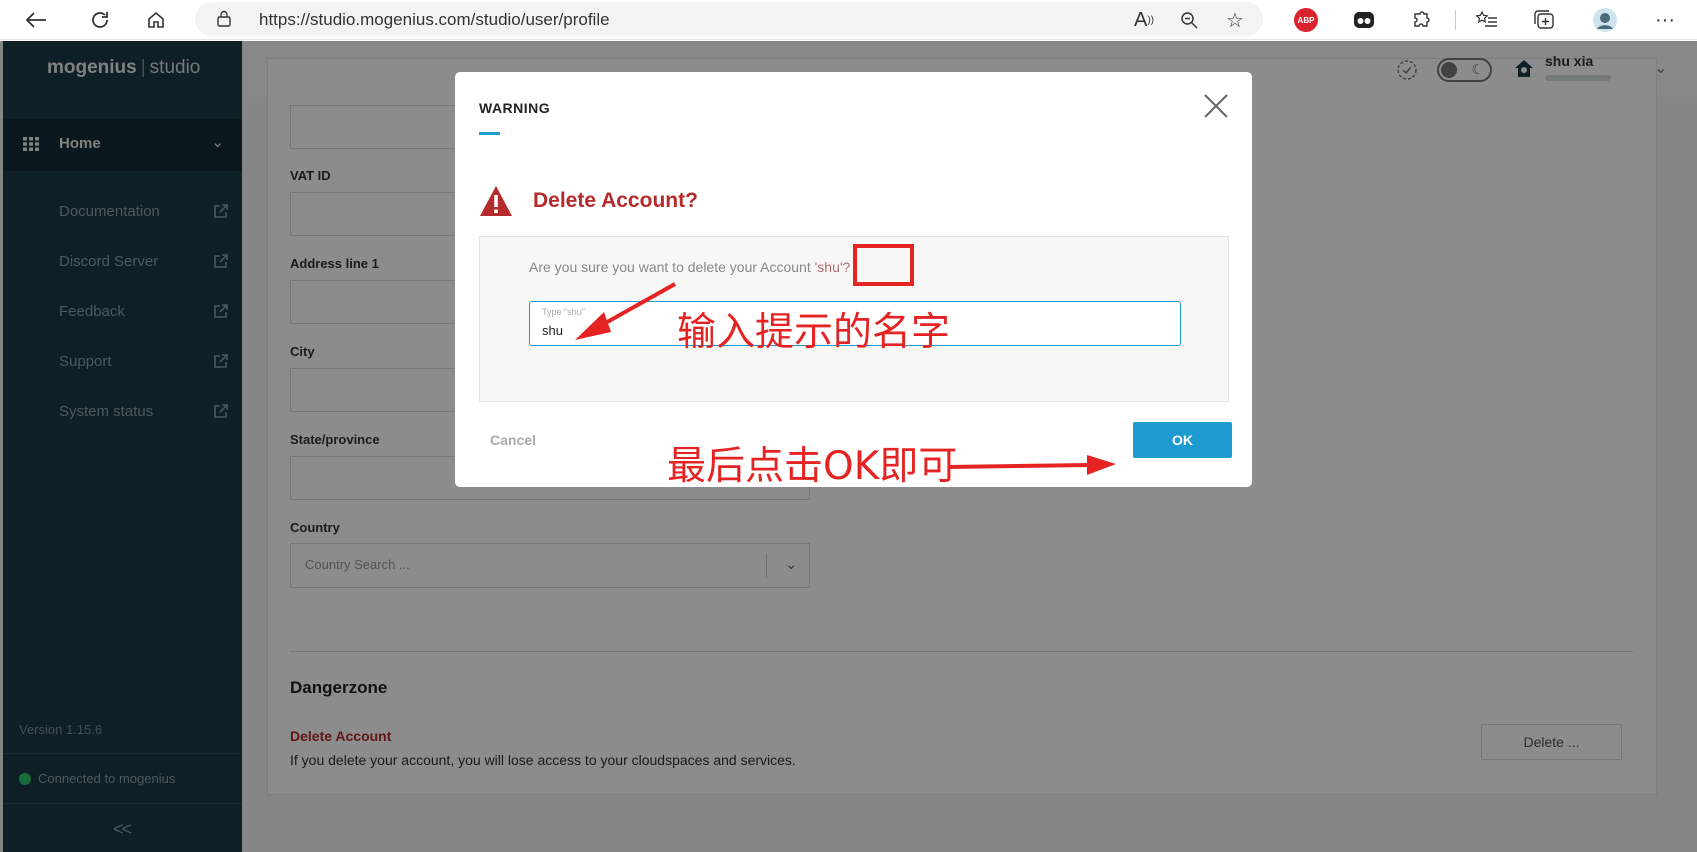 Image resolution: width=1697 pixels, height=852 pixels. I want to click on favorites-list-icon, so click(1487, 20).